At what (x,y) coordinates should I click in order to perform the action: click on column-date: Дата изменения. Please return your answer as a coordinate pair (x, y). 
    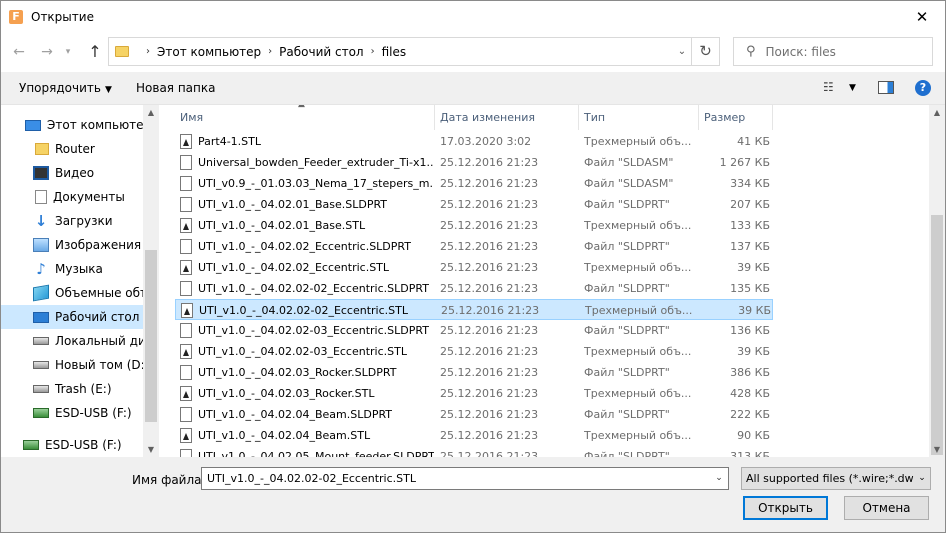
    Looking at the image, I should click on (507, 117).